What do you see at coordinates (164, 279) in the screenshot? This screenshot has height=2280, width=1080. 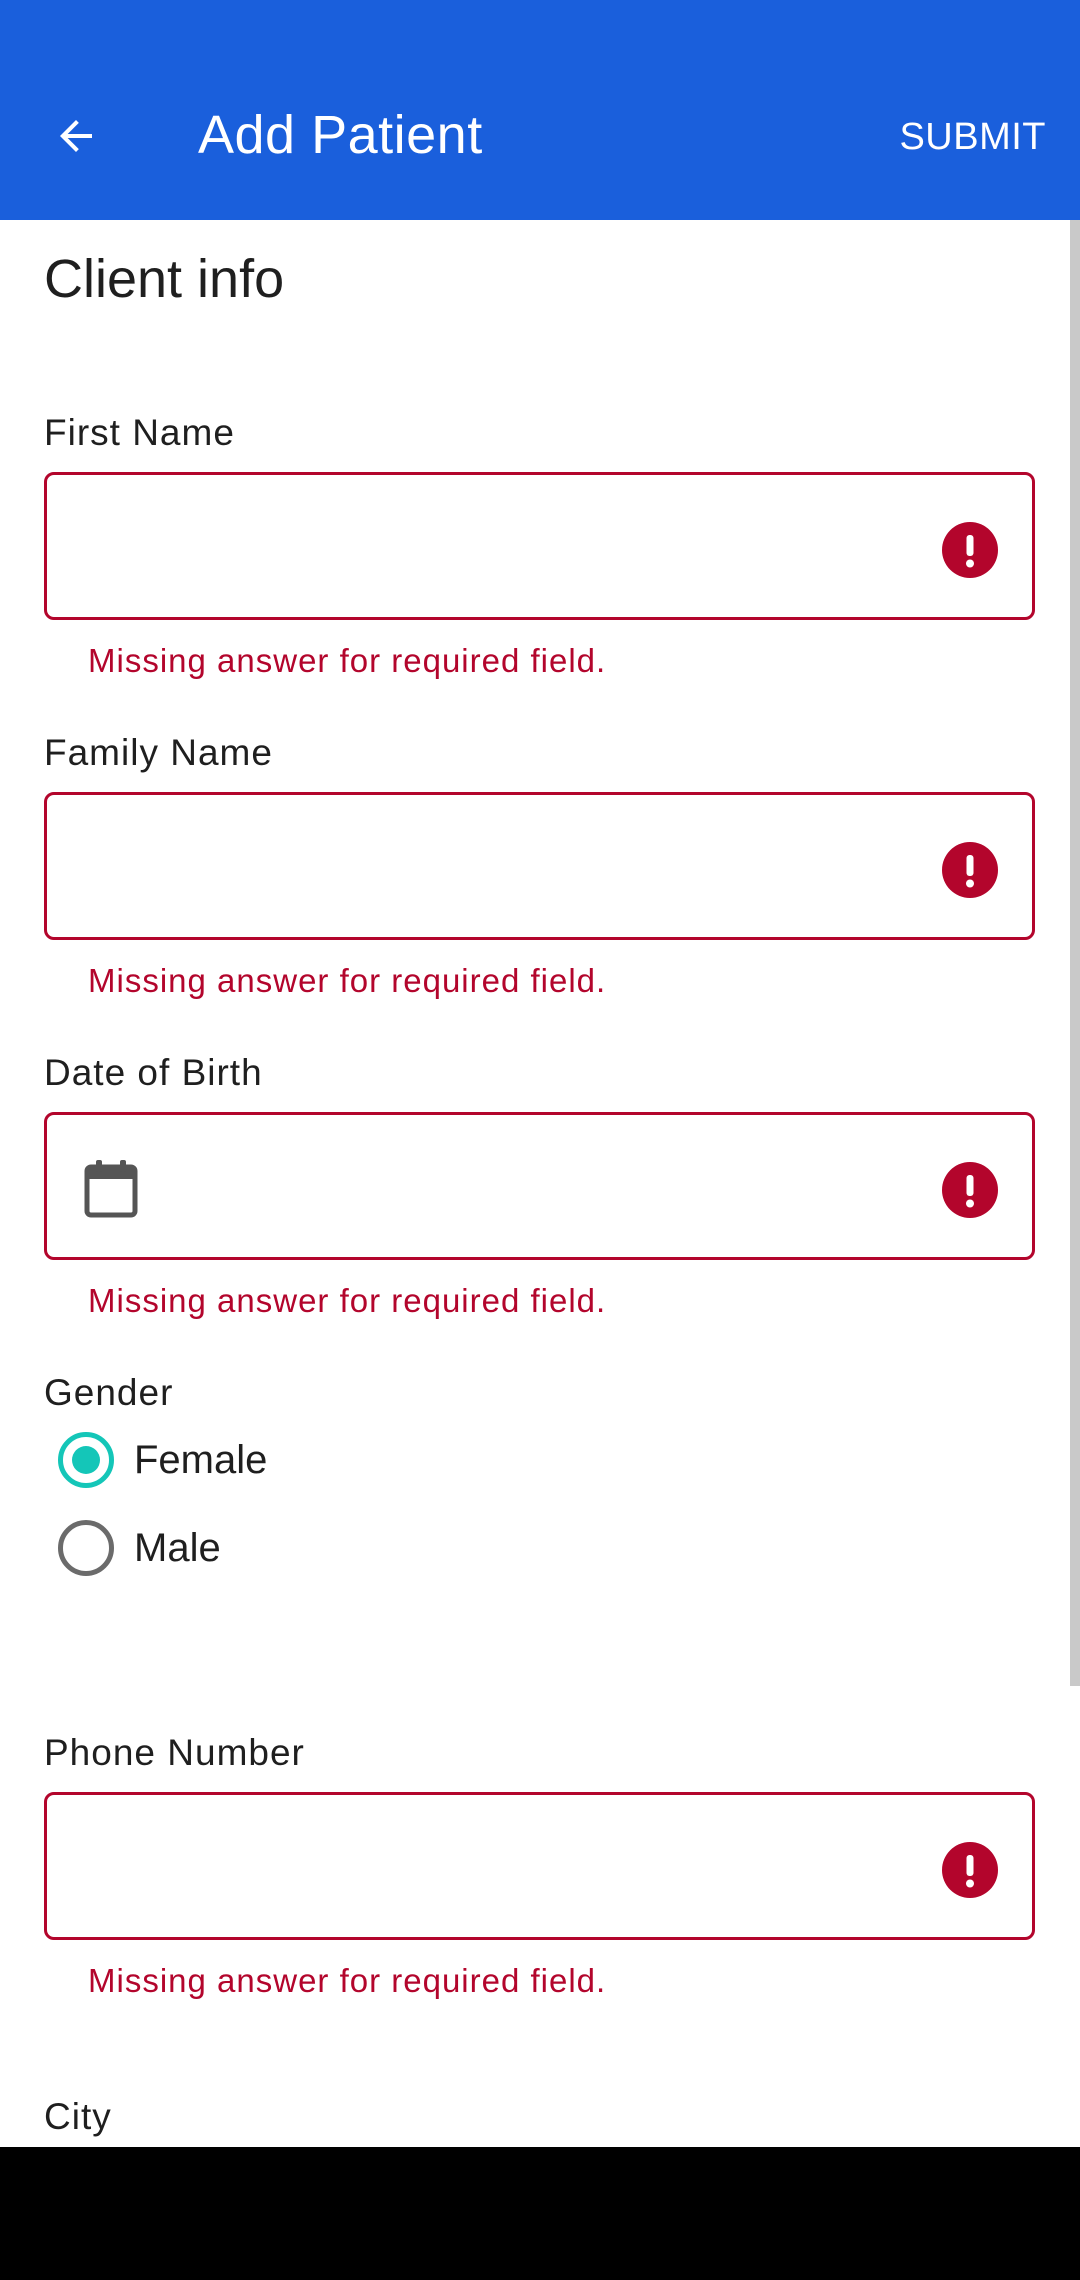 I see `section-title: Client info` at bounding box center [164, 279].